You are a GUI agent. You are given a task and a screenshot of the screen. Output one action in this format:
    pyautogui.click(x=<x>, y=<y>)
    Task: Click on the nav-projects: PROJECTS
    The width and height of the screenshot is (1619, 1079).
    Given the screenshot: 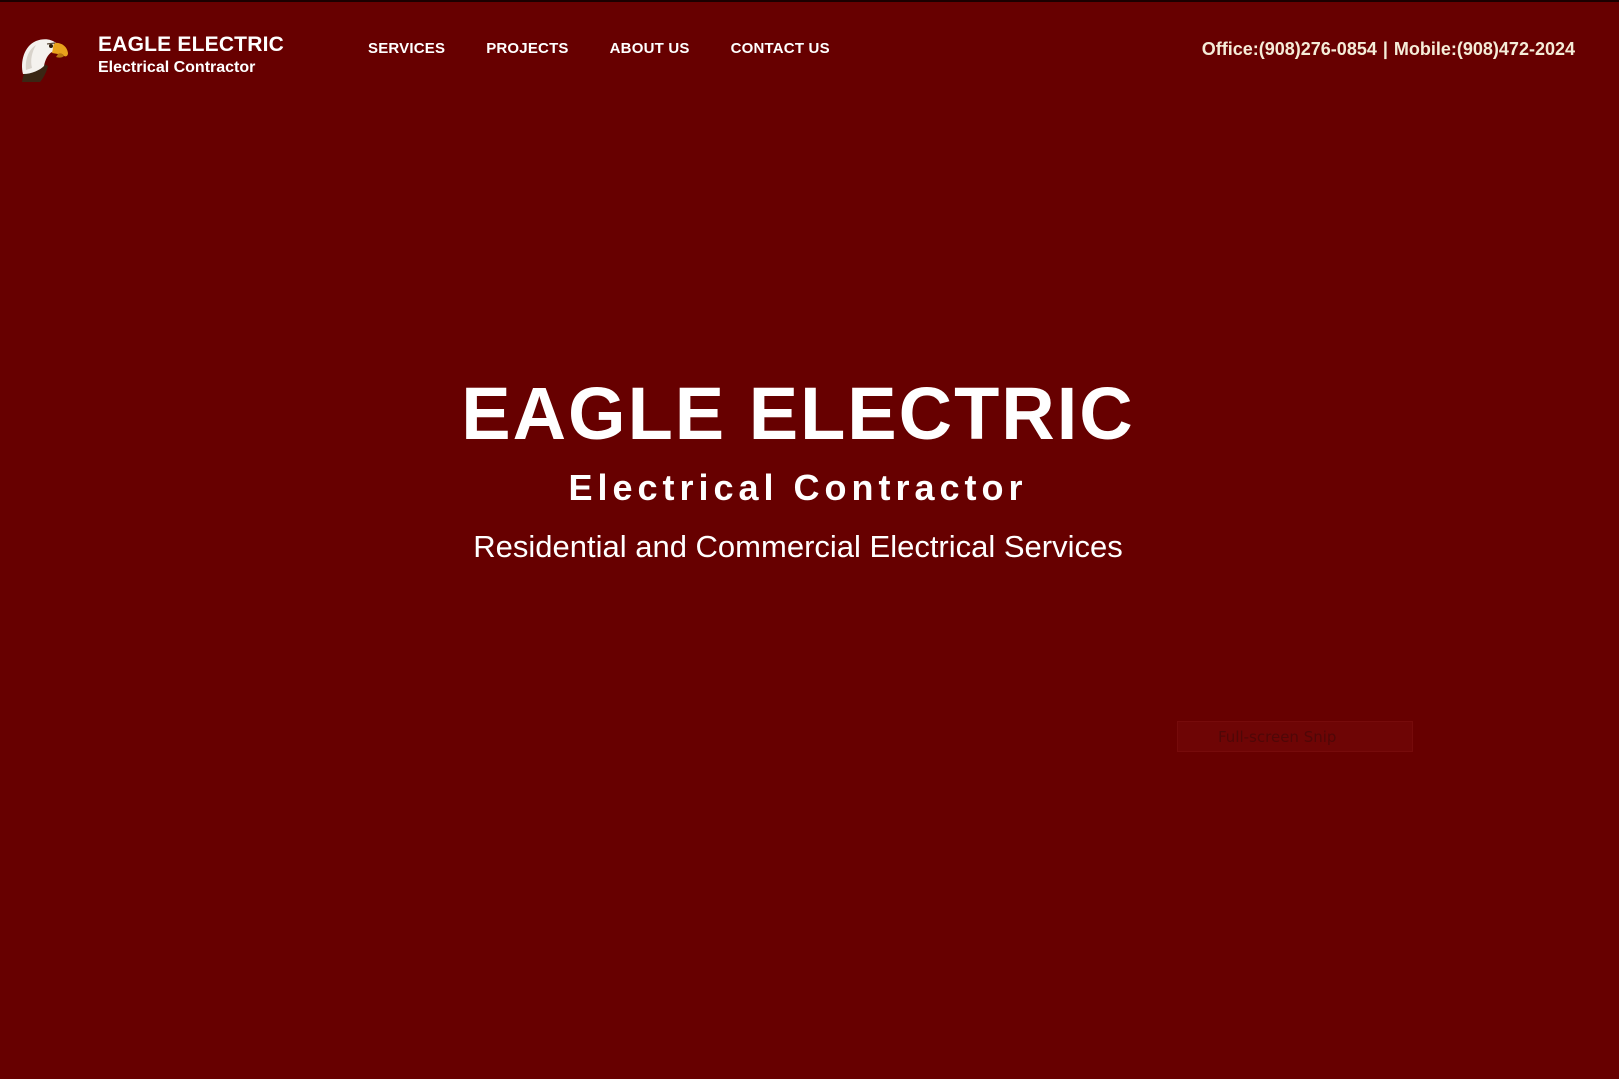 What is the action you would take?
    pyautogui.click(x=527, y=49)
    